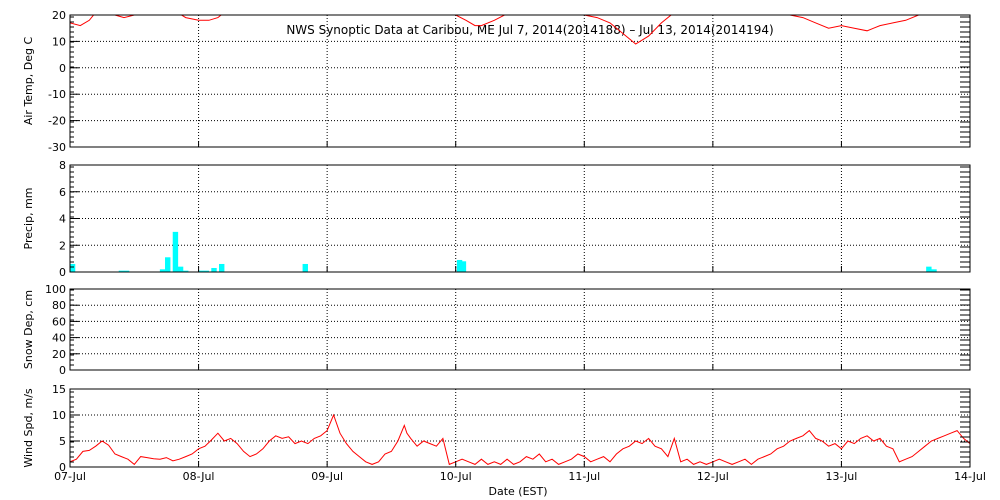 The width and height of the screenshot is (1000, 500). I want to click on x-tick-label: 11-Jul, so click(584, 476).